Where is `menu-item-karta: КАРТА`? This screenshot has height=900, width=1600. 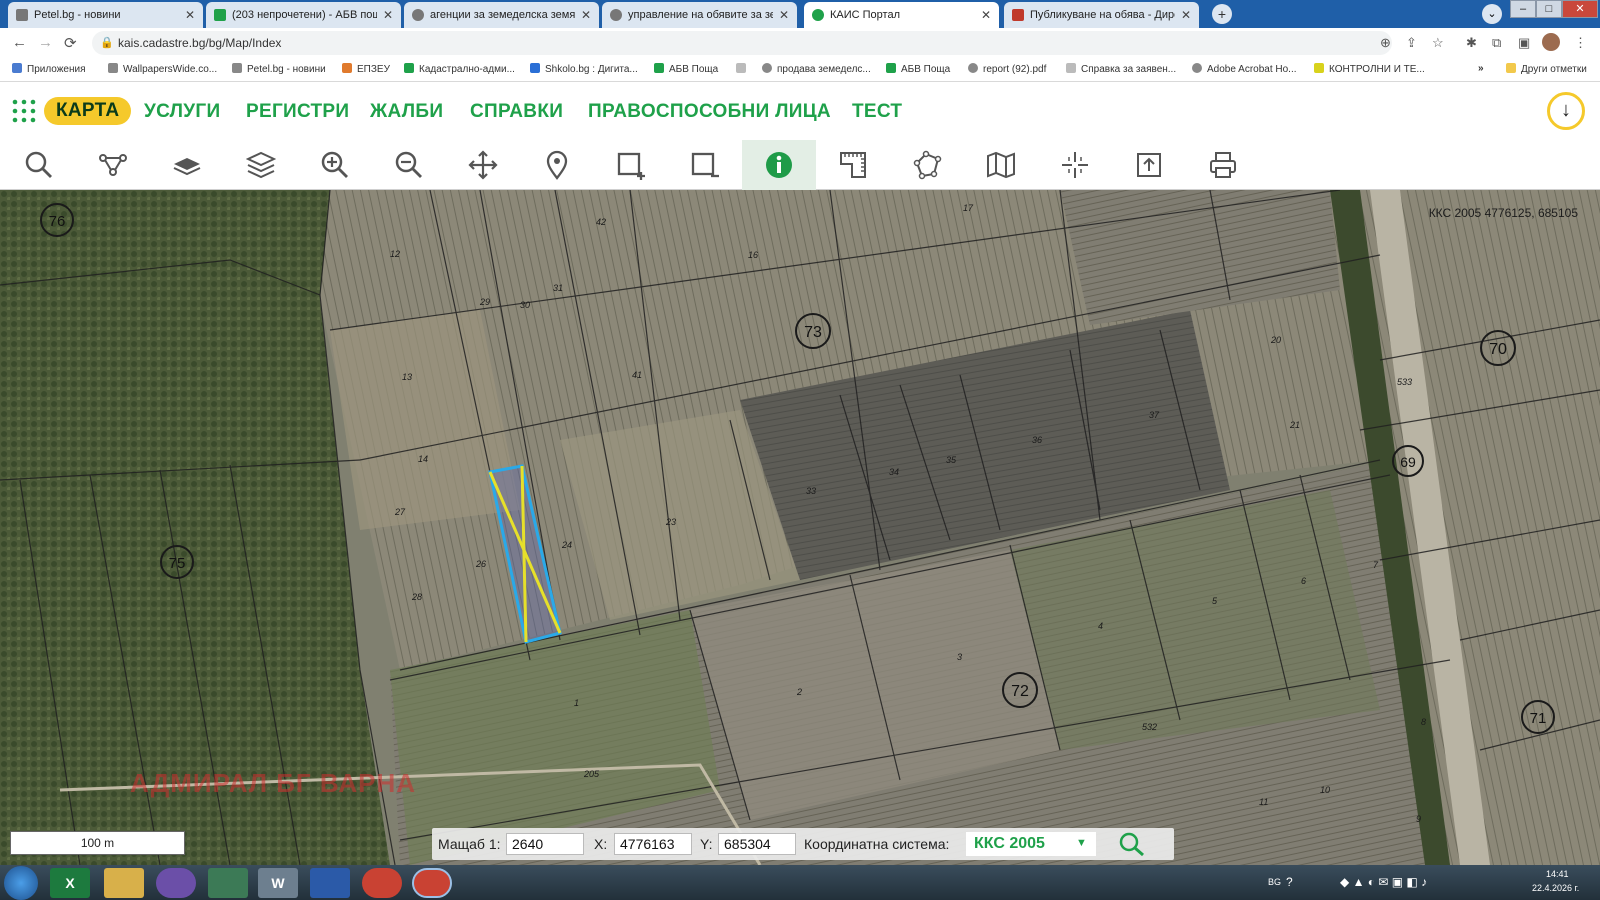
menu-item-karta: КАРТА is located at coordinates (88, 111).